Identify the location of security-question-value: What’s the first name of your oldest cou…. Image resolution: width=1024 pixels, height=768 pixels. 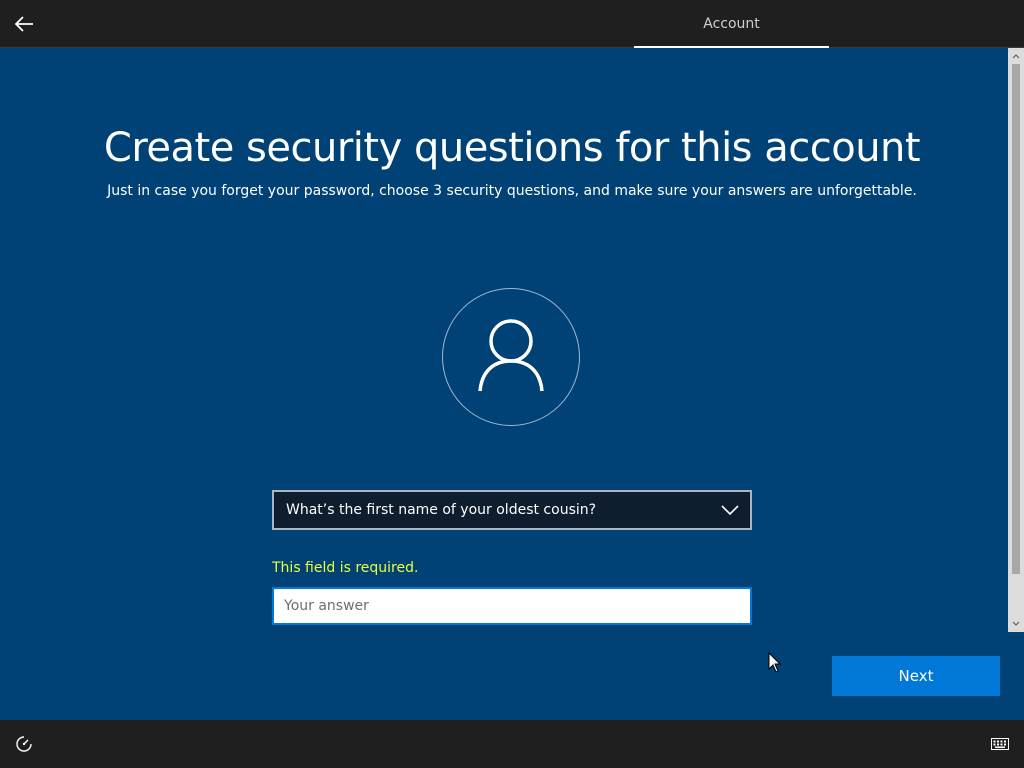
(441, 510).